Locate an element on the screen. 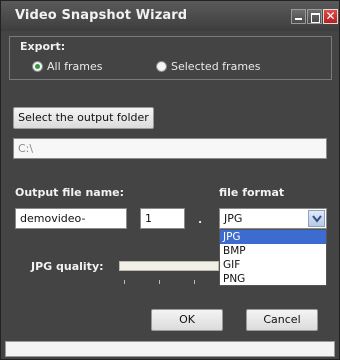 Image resolution: width=340 pixels, height=360 pixels. radio-selected-frames: Selected frames is located at coordinates (208, 66).